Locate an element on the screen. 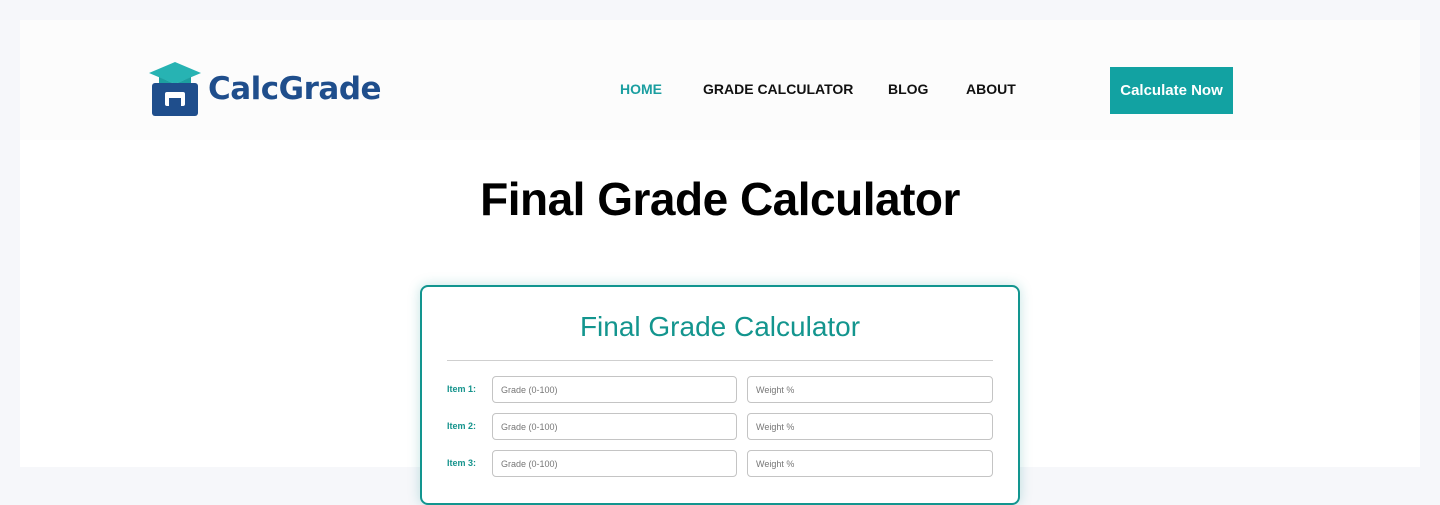  divider is located at coordinates (720, 360).